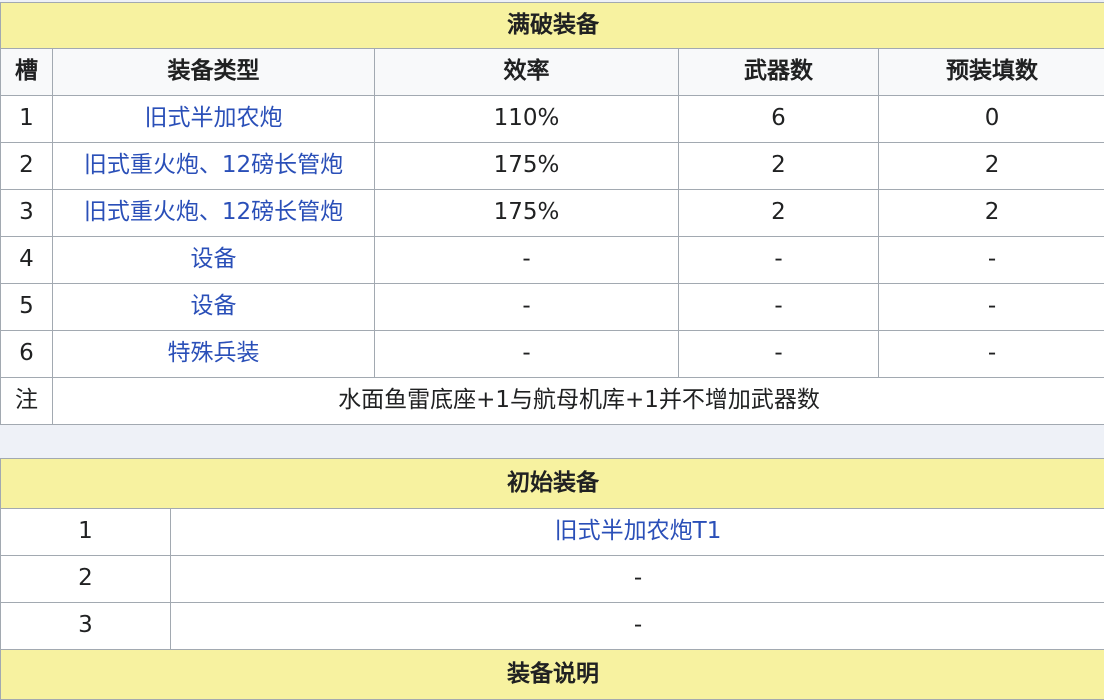 The image size is (1104, 700). I want to click on table-row: 3 旧式重火炮、12磅长管炮 175% 2 2, so click(552, 213).